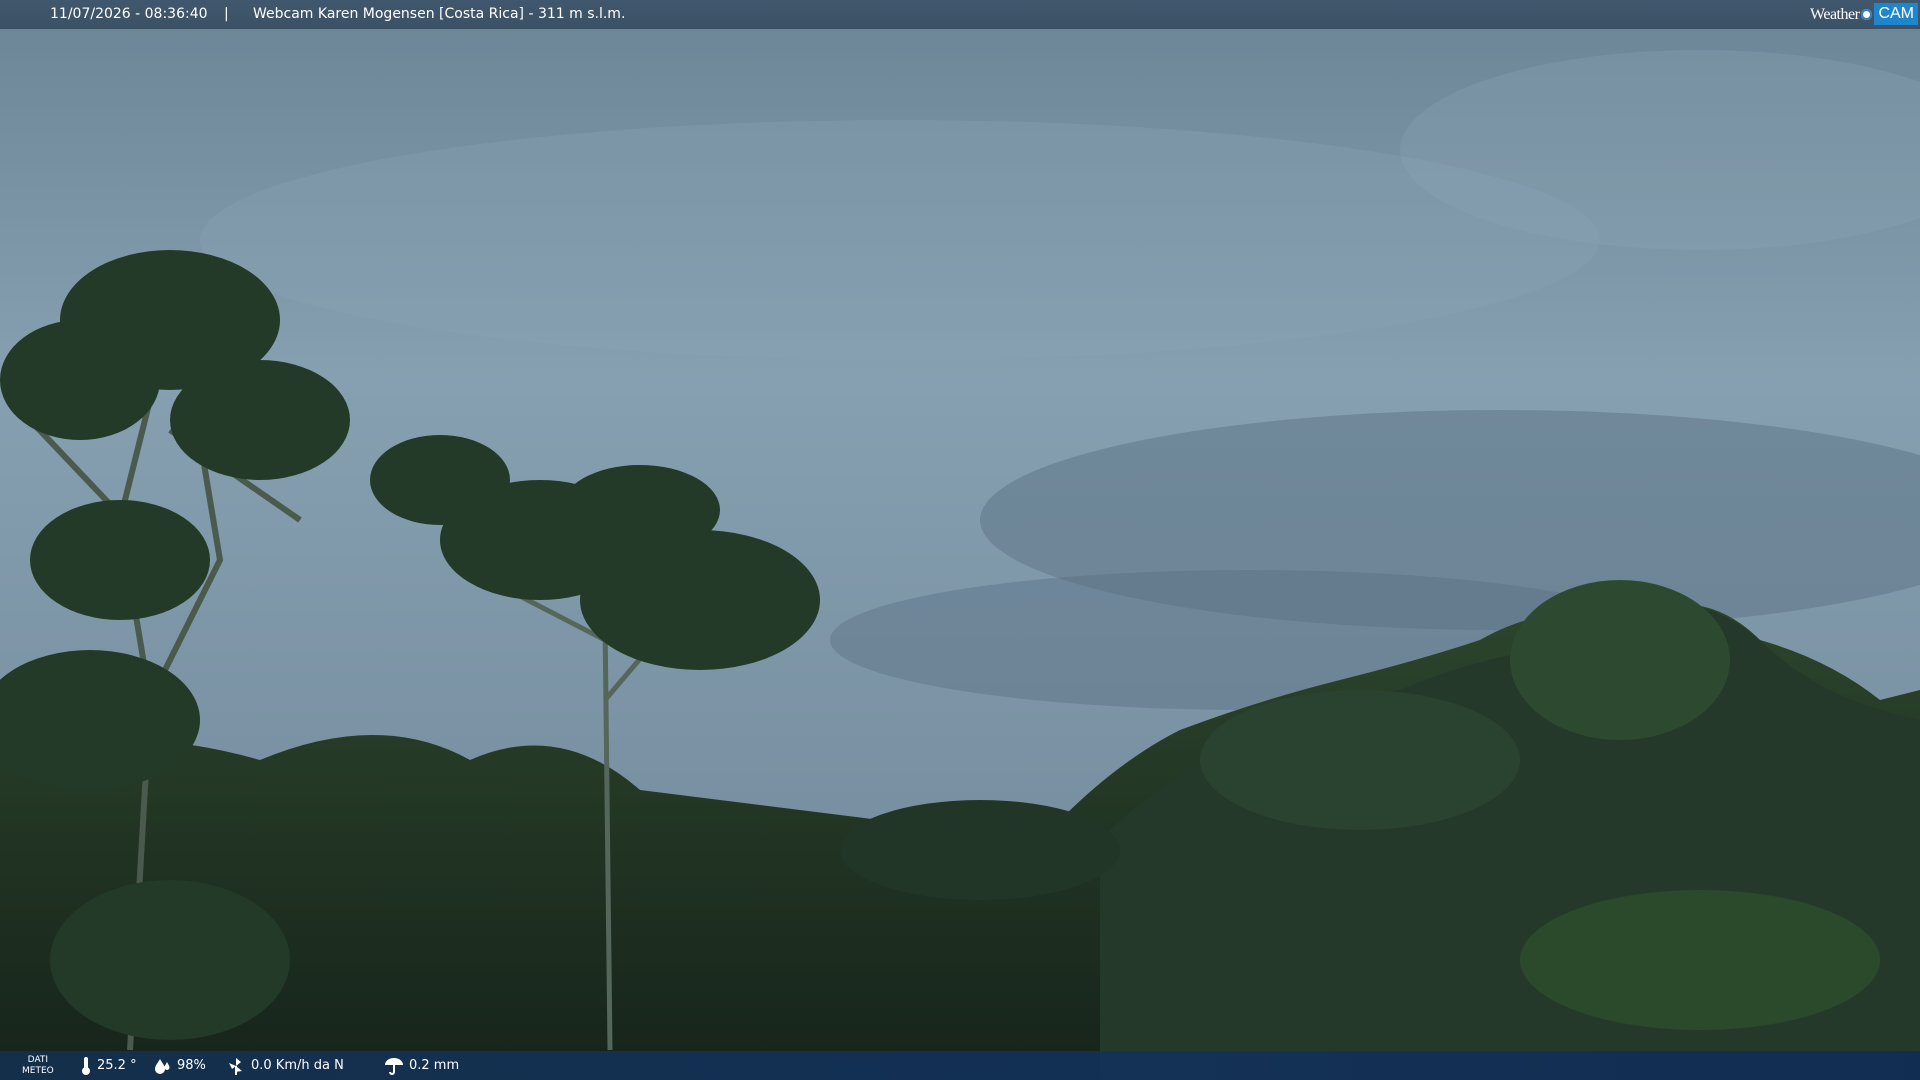 Image resolution: width=1920 pixels, height=1080 pixels. Describe the element at coordinates (235, 1066) in the screenshot. I see `wind-icon` at that location.